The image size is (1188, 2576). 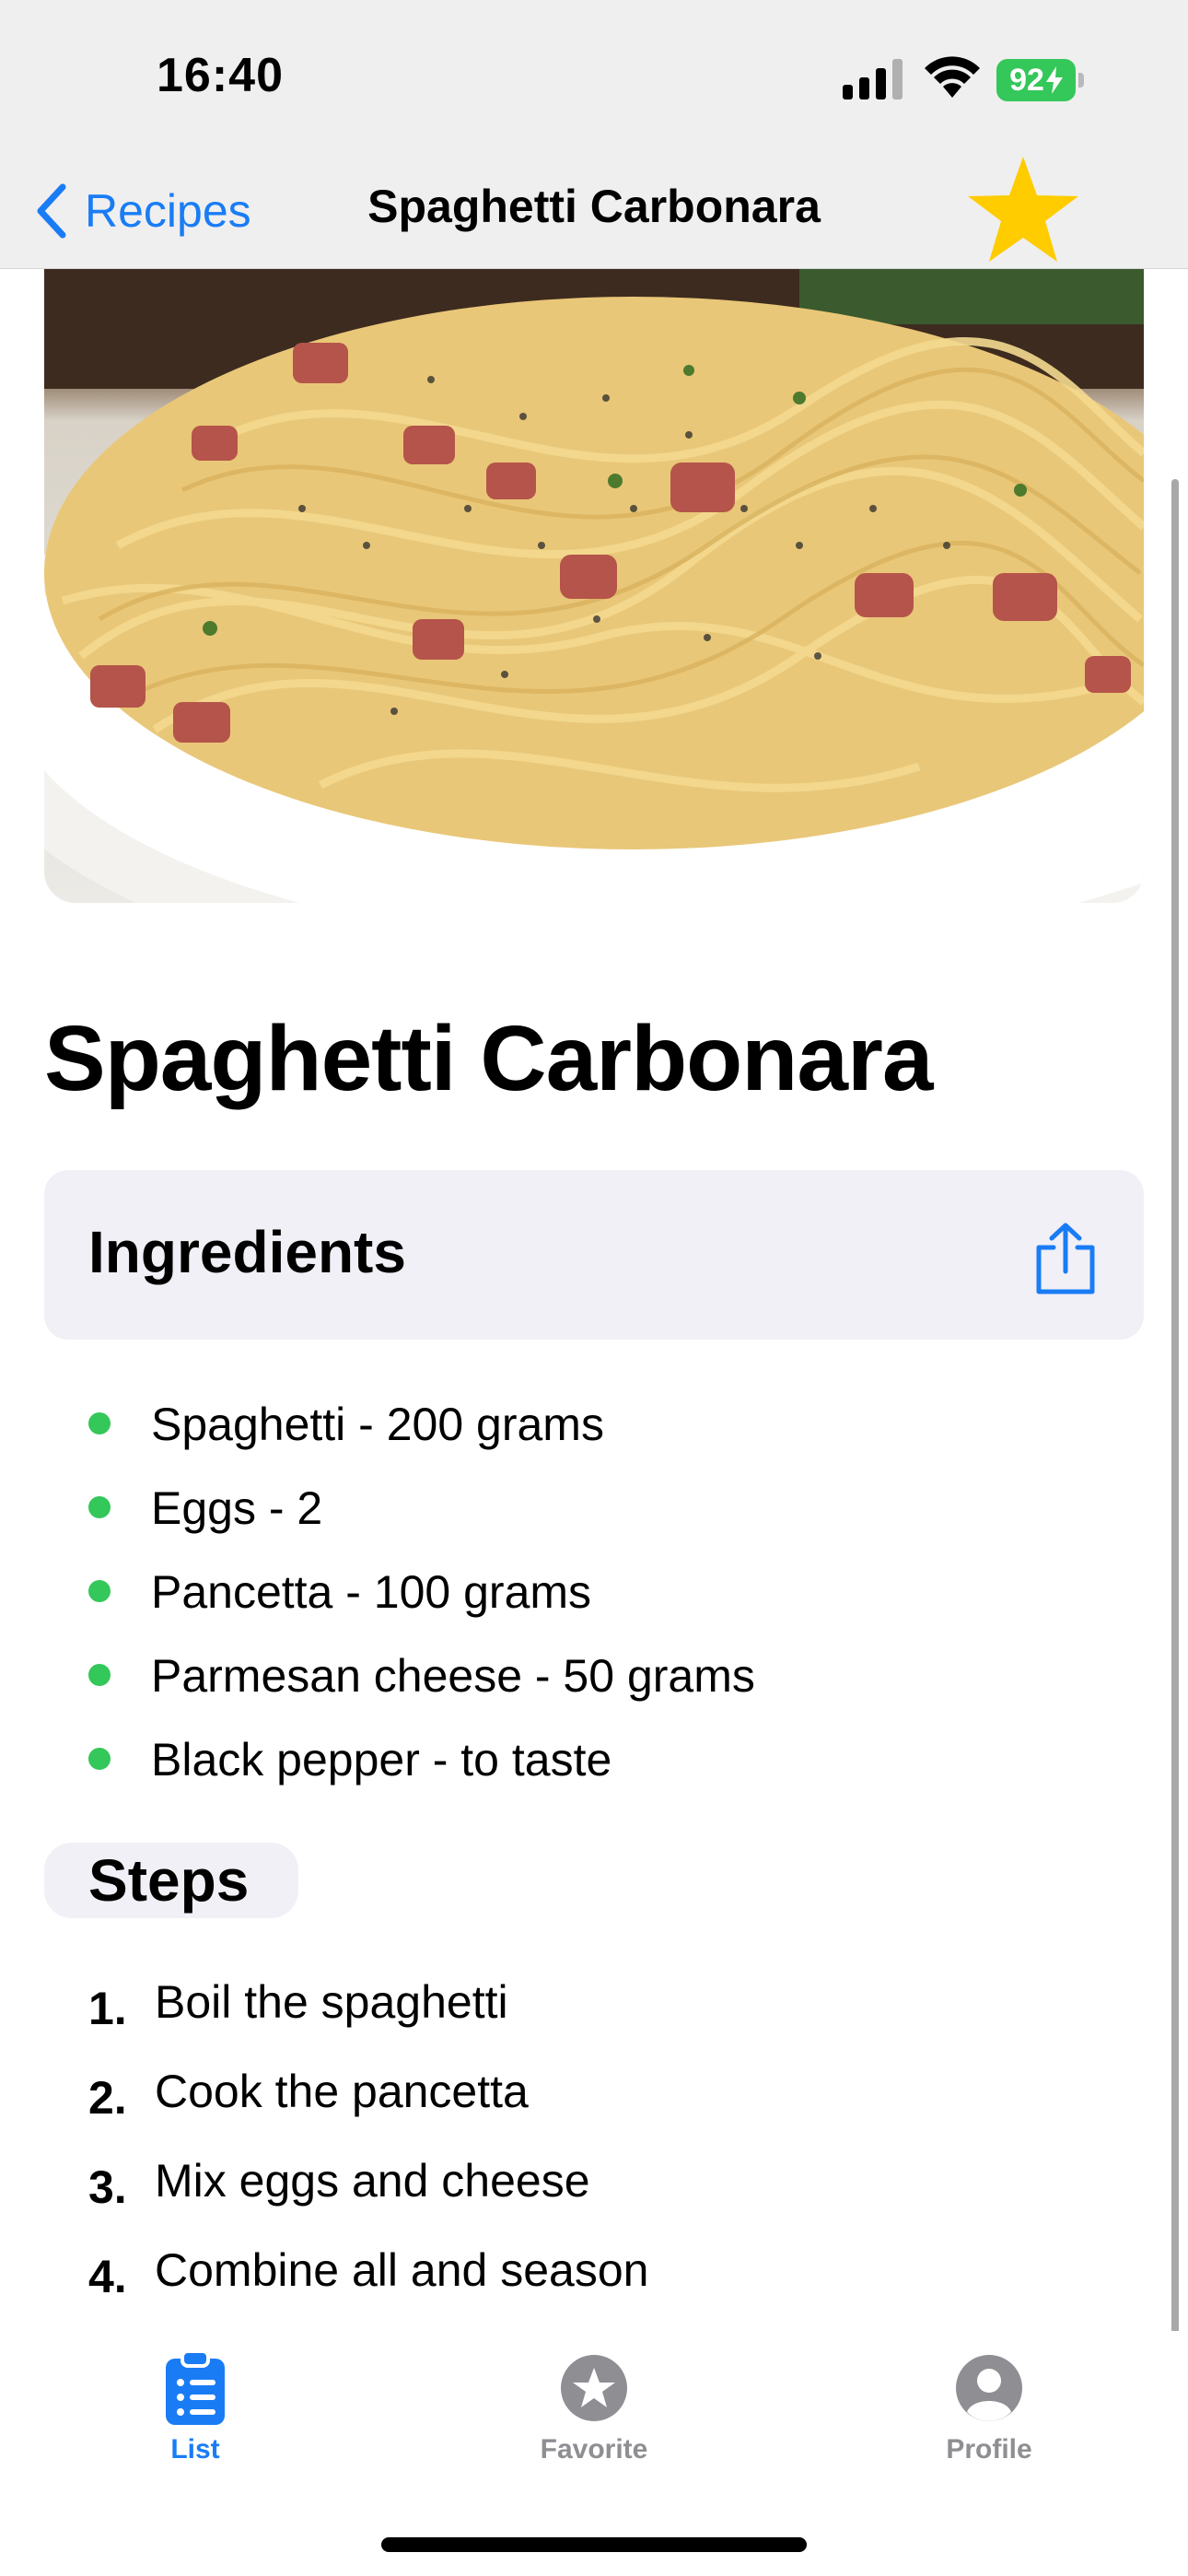 I want to click on step-text: Mix eggs and cheese, so click(x=372, y=2180).